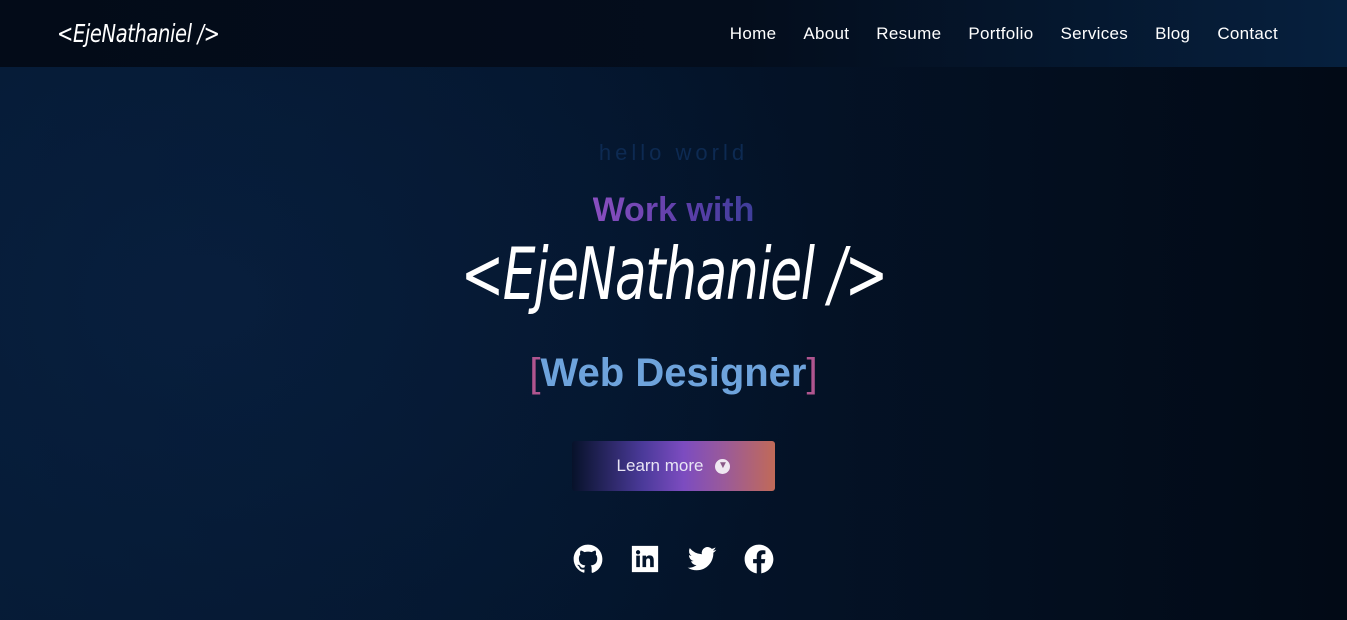 This screenshot has height=620, width=1347. I want to click on linkedin-link, so click(645, 559).